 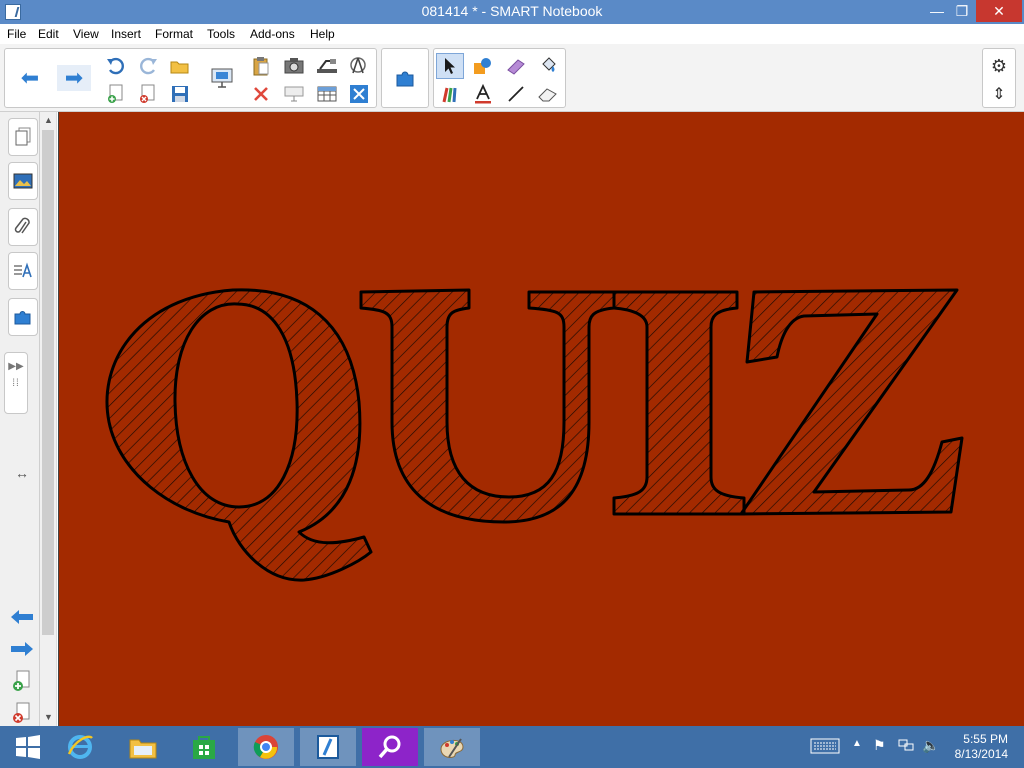 I want to click on menu-format: Format, so click(x=174, y=34).